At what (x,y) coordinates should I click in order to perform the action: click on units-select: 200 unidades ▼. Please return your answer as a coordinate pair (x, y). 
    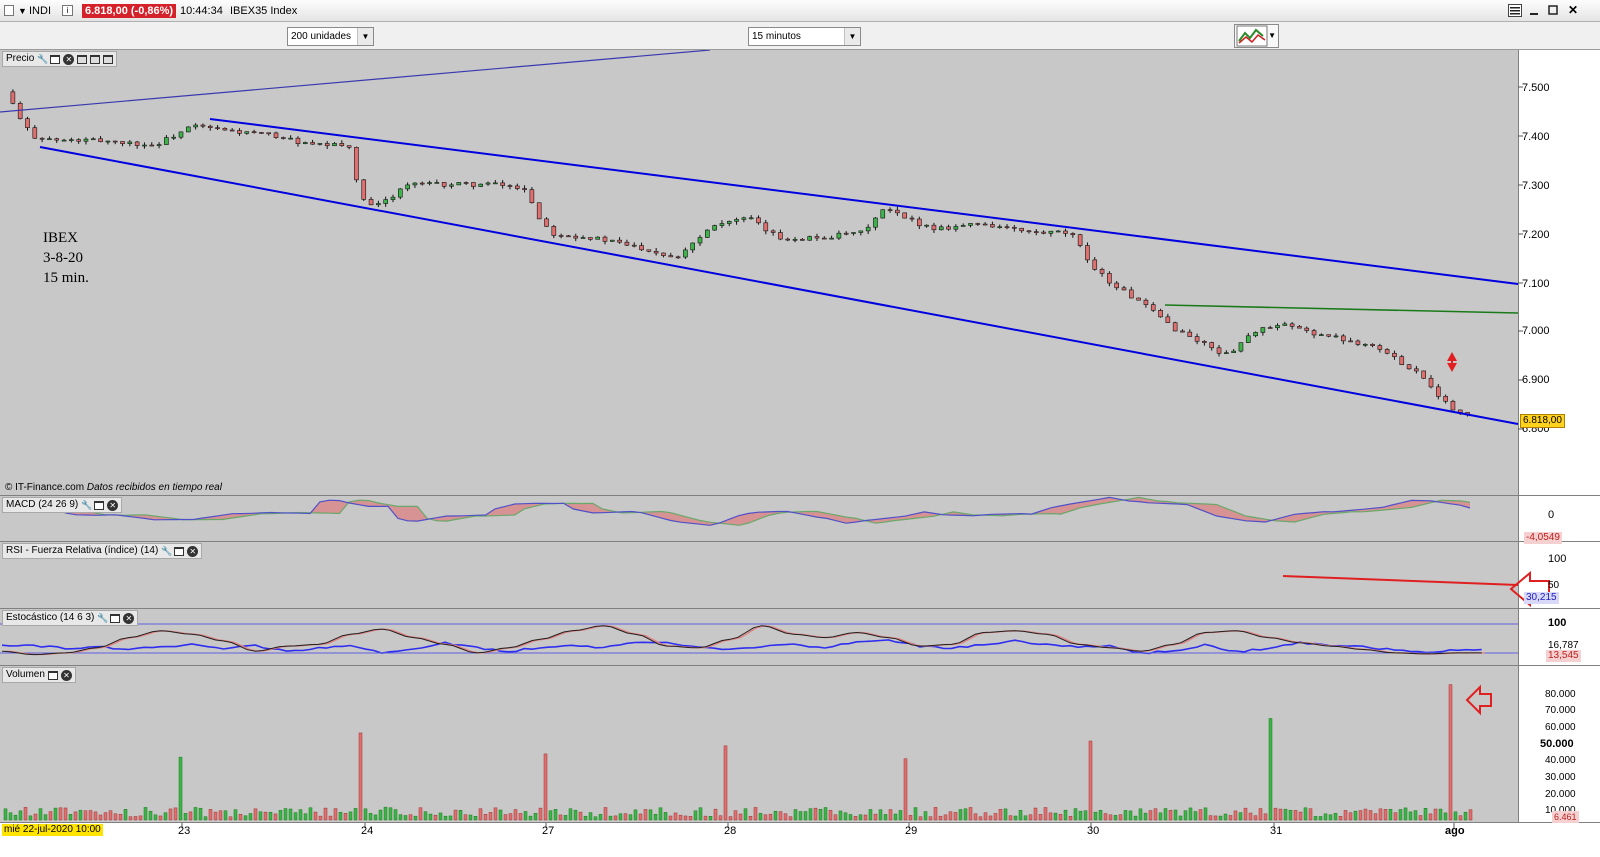
    Looking at the image, I should click on (330, 36).